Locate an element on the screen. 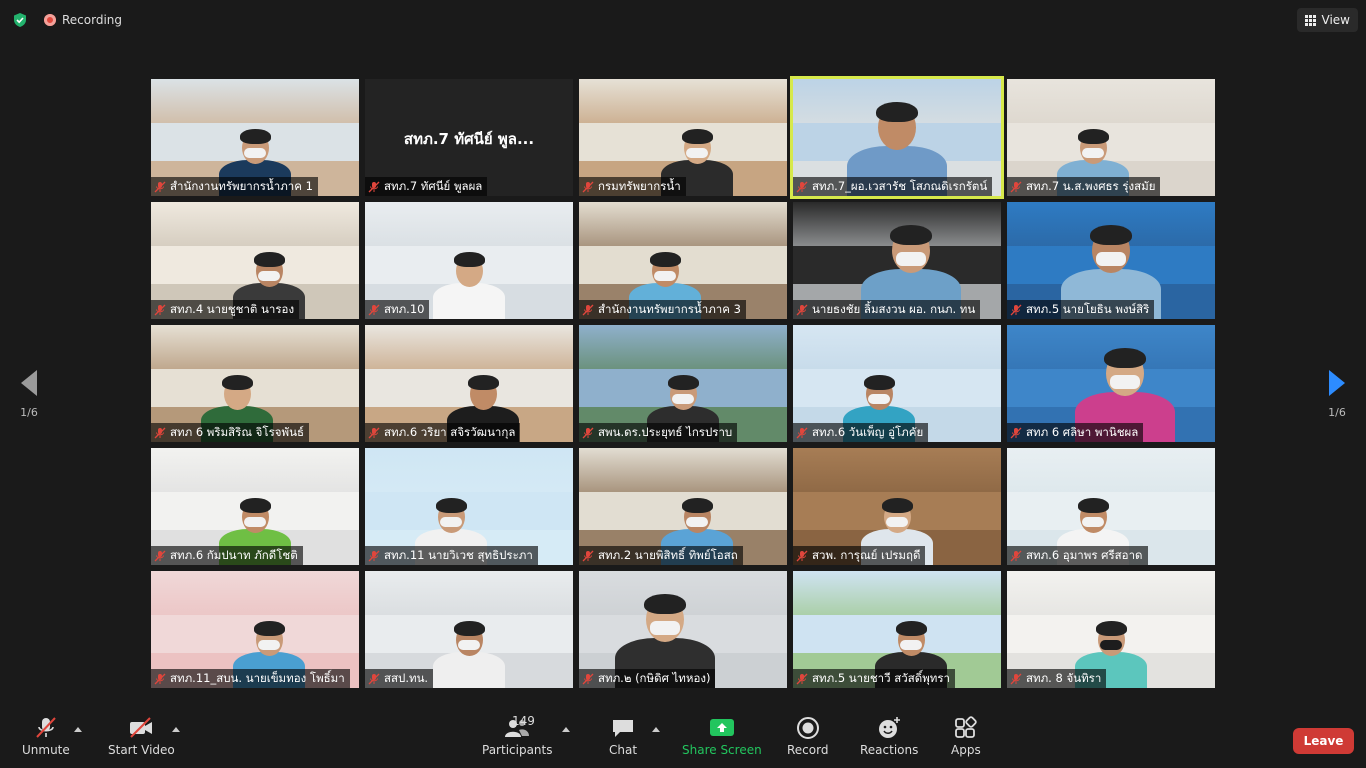 The image size is (1366, 768). apps-button: Apps is located at coordinates (966, 741).